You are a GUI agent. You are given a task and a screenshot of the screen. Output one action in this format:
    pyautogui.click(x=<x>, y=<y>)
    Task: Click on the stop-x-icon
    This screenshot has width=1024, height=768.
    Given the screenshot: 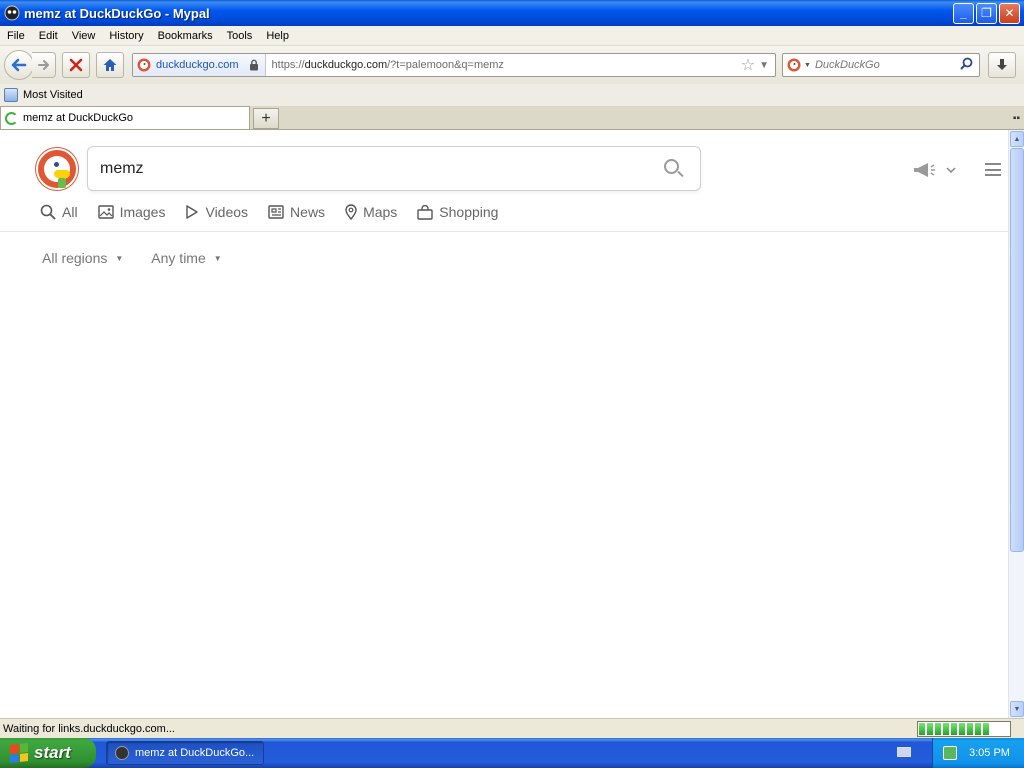 What is the action you would take?
    pyautogui.click(x=76, y=65)
    